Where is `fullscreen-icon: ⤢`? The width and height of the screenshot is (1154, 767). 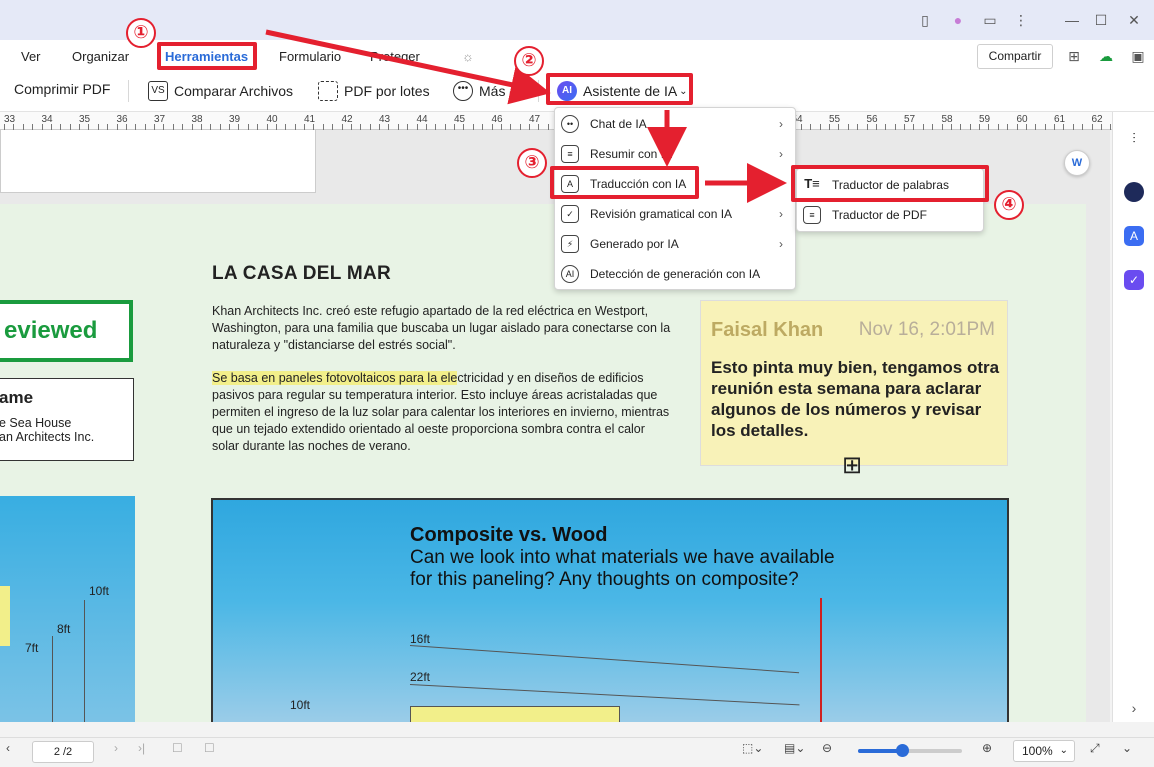 fullscreen-icon: ⤢ is located at coordinates (1095, 748).